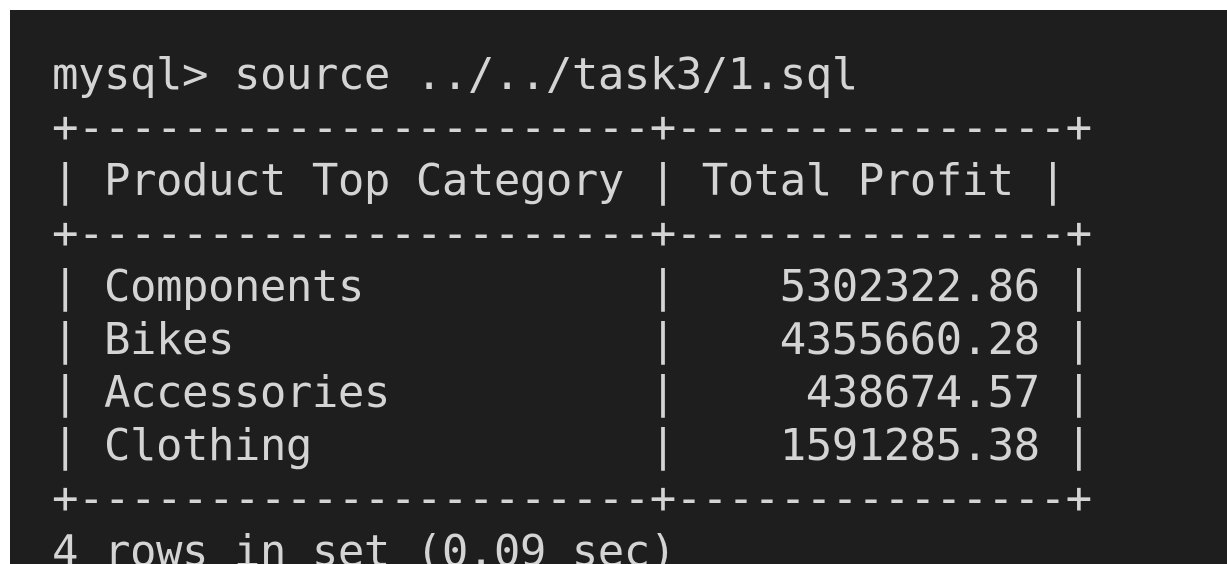 The height and width of the screenshot is (564, 1227). I want to click on row-category: Components, so click(233, 286).